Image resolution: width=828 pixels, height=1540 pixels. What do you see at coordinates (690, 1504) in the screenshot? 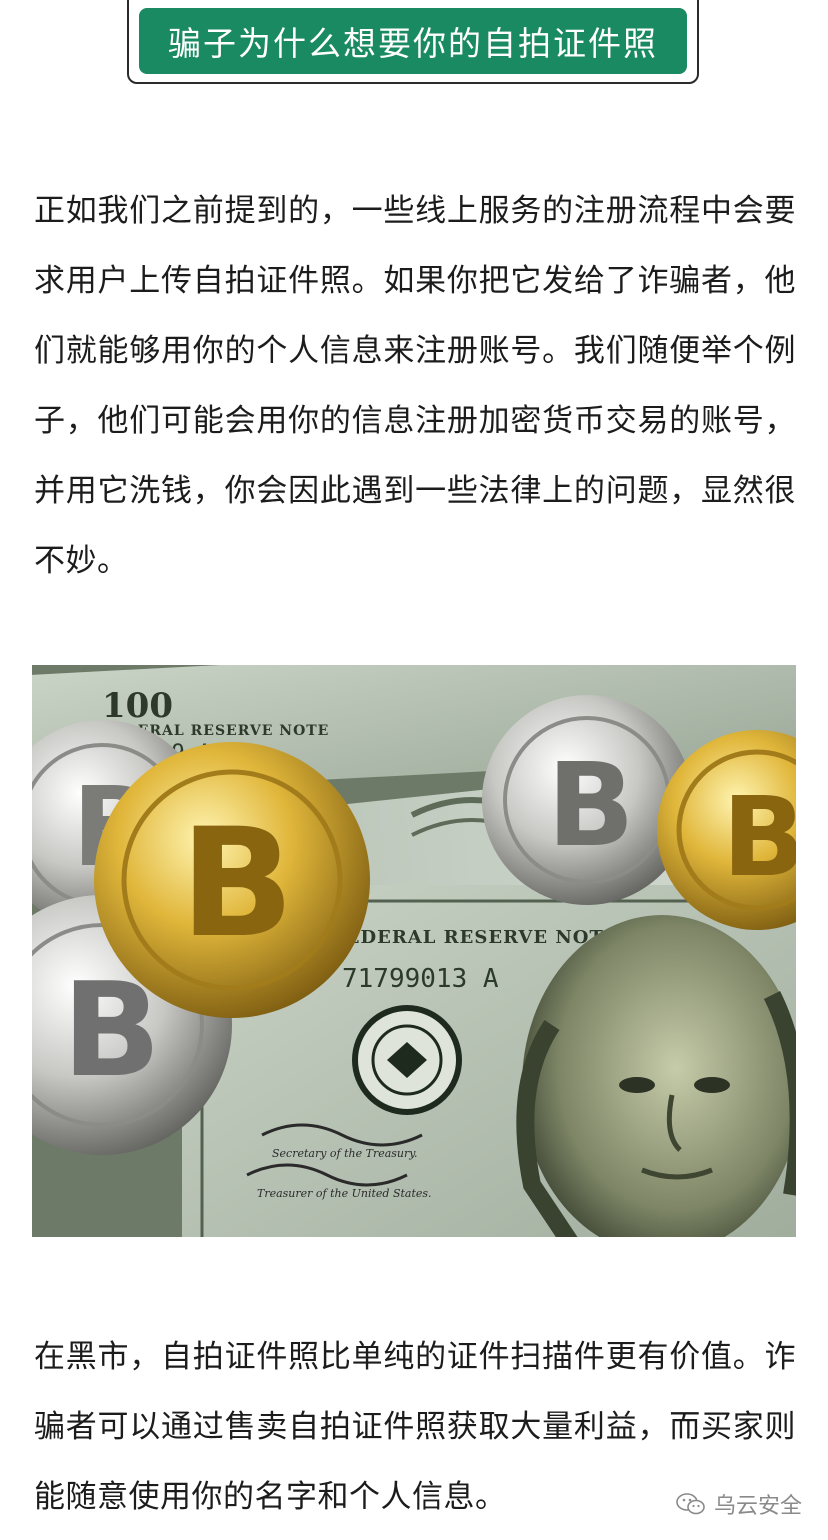
I see `wechat-icon` at bounding box center [690, 1504].